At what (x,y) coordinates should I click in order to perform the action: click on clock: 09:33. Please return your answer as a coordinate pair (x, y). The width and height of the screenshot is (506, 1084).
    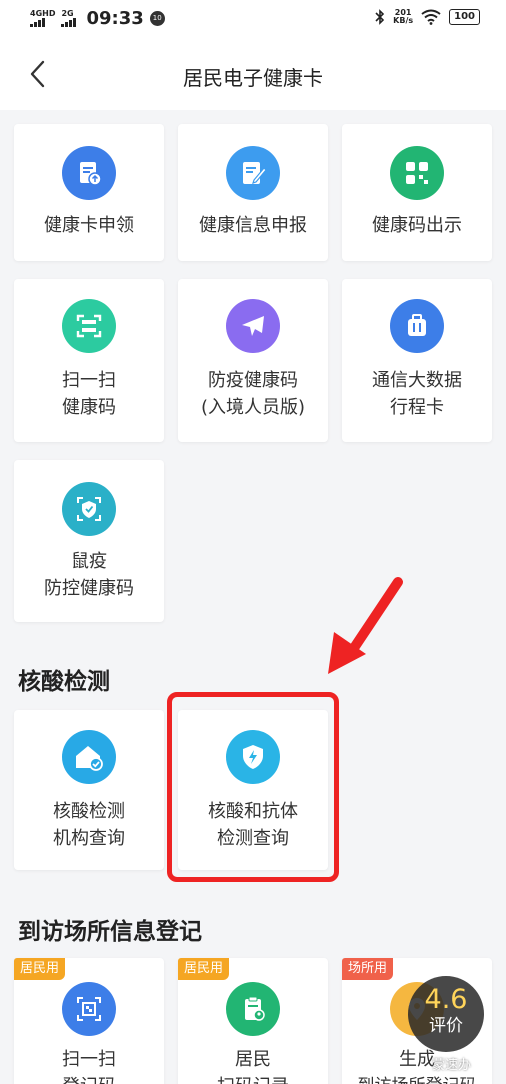
    Looking at the image, I should click on (115, 18).